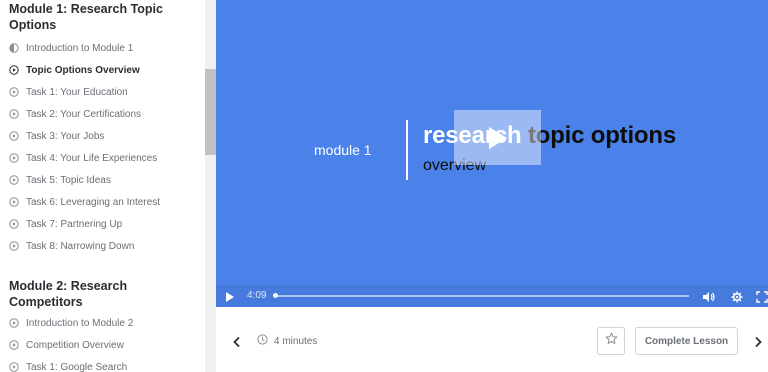  I want to click on lesson-item: Competition Overview, so click(102, 345).